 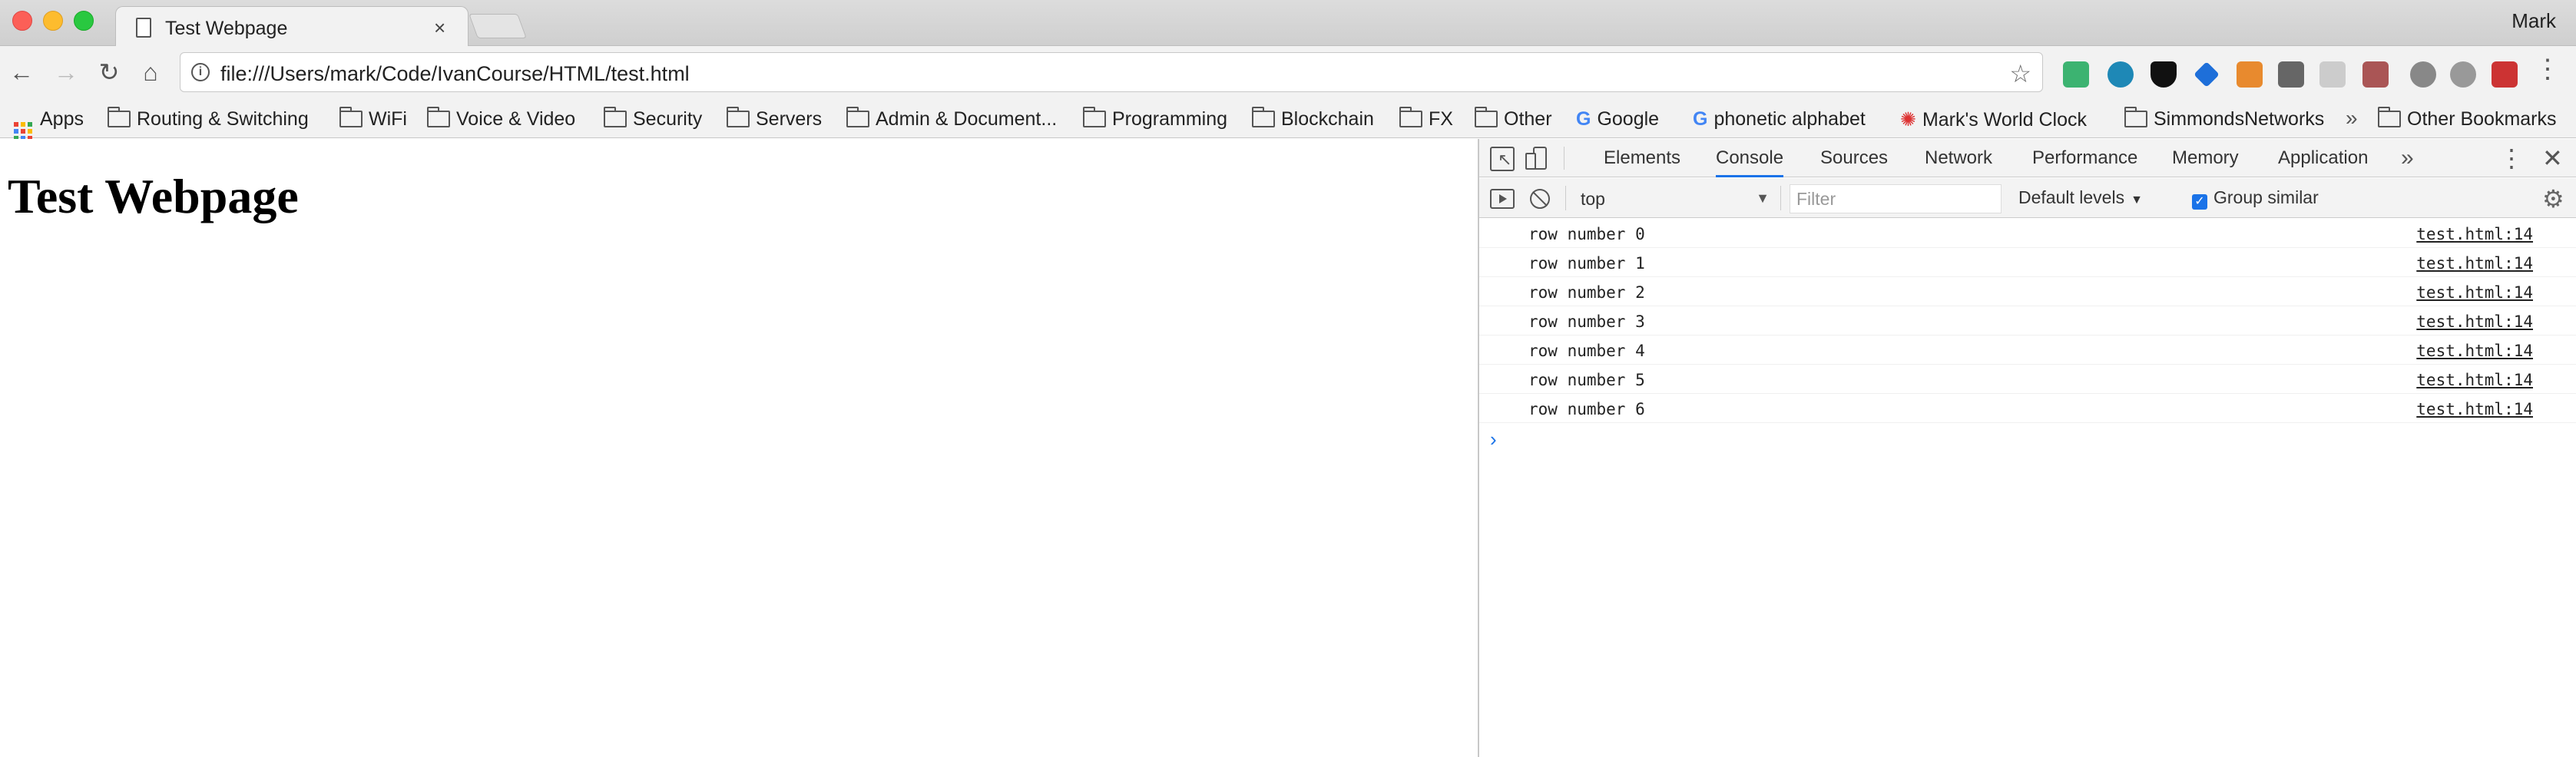 What do you see at coordinates (2250, 74) in the screenshot?
I see `metamask-icon` at bounding box center [2250, 74].